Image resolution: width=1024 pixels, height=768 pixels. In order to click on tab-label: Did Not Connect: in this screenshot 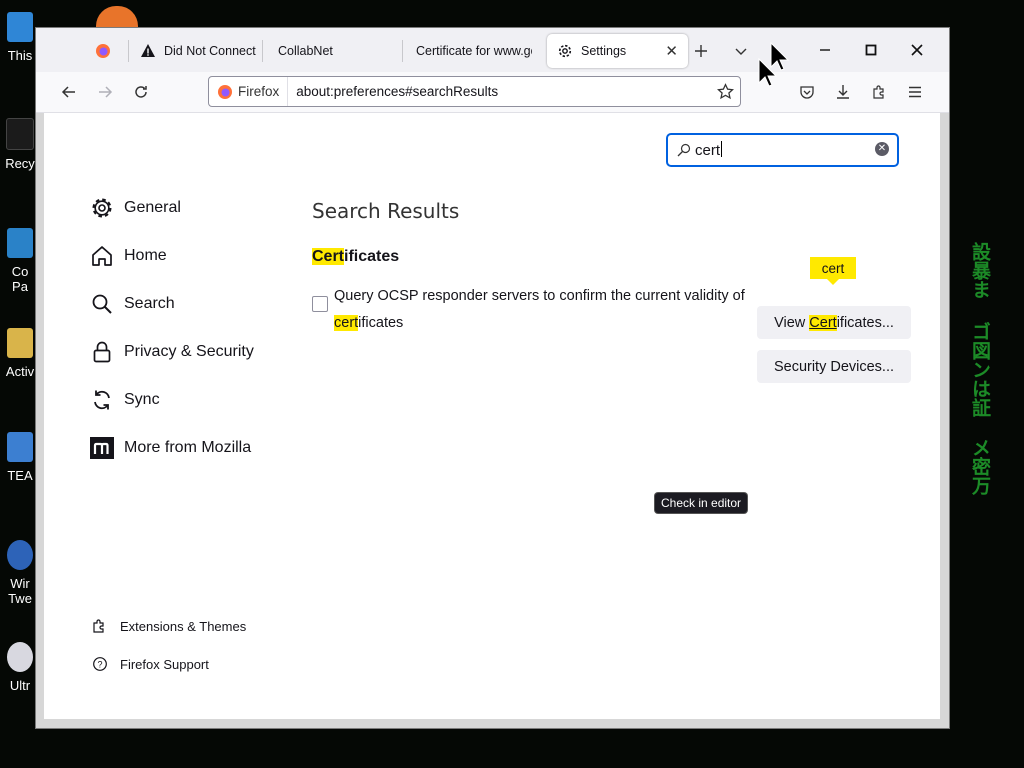, I will do `click(210, 51)`.